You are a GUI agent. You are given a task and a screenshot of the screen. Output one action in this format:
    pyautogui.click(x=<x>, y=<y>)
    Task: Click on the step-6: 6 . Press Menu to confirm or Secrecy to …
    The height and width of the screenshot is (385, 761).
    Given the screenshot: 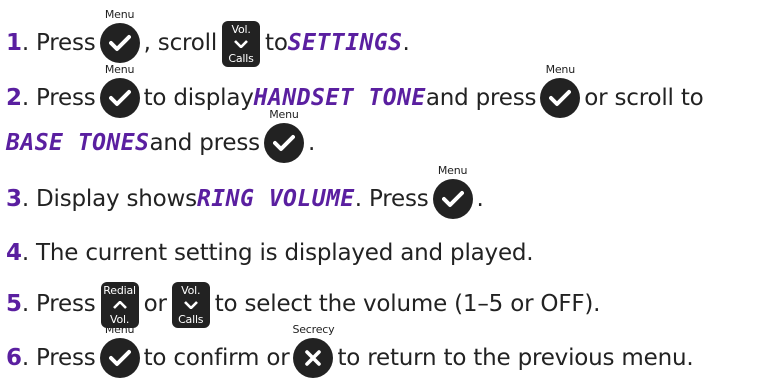 What is the action you would take?
    pyautogui.click(x=350, y=350)
    